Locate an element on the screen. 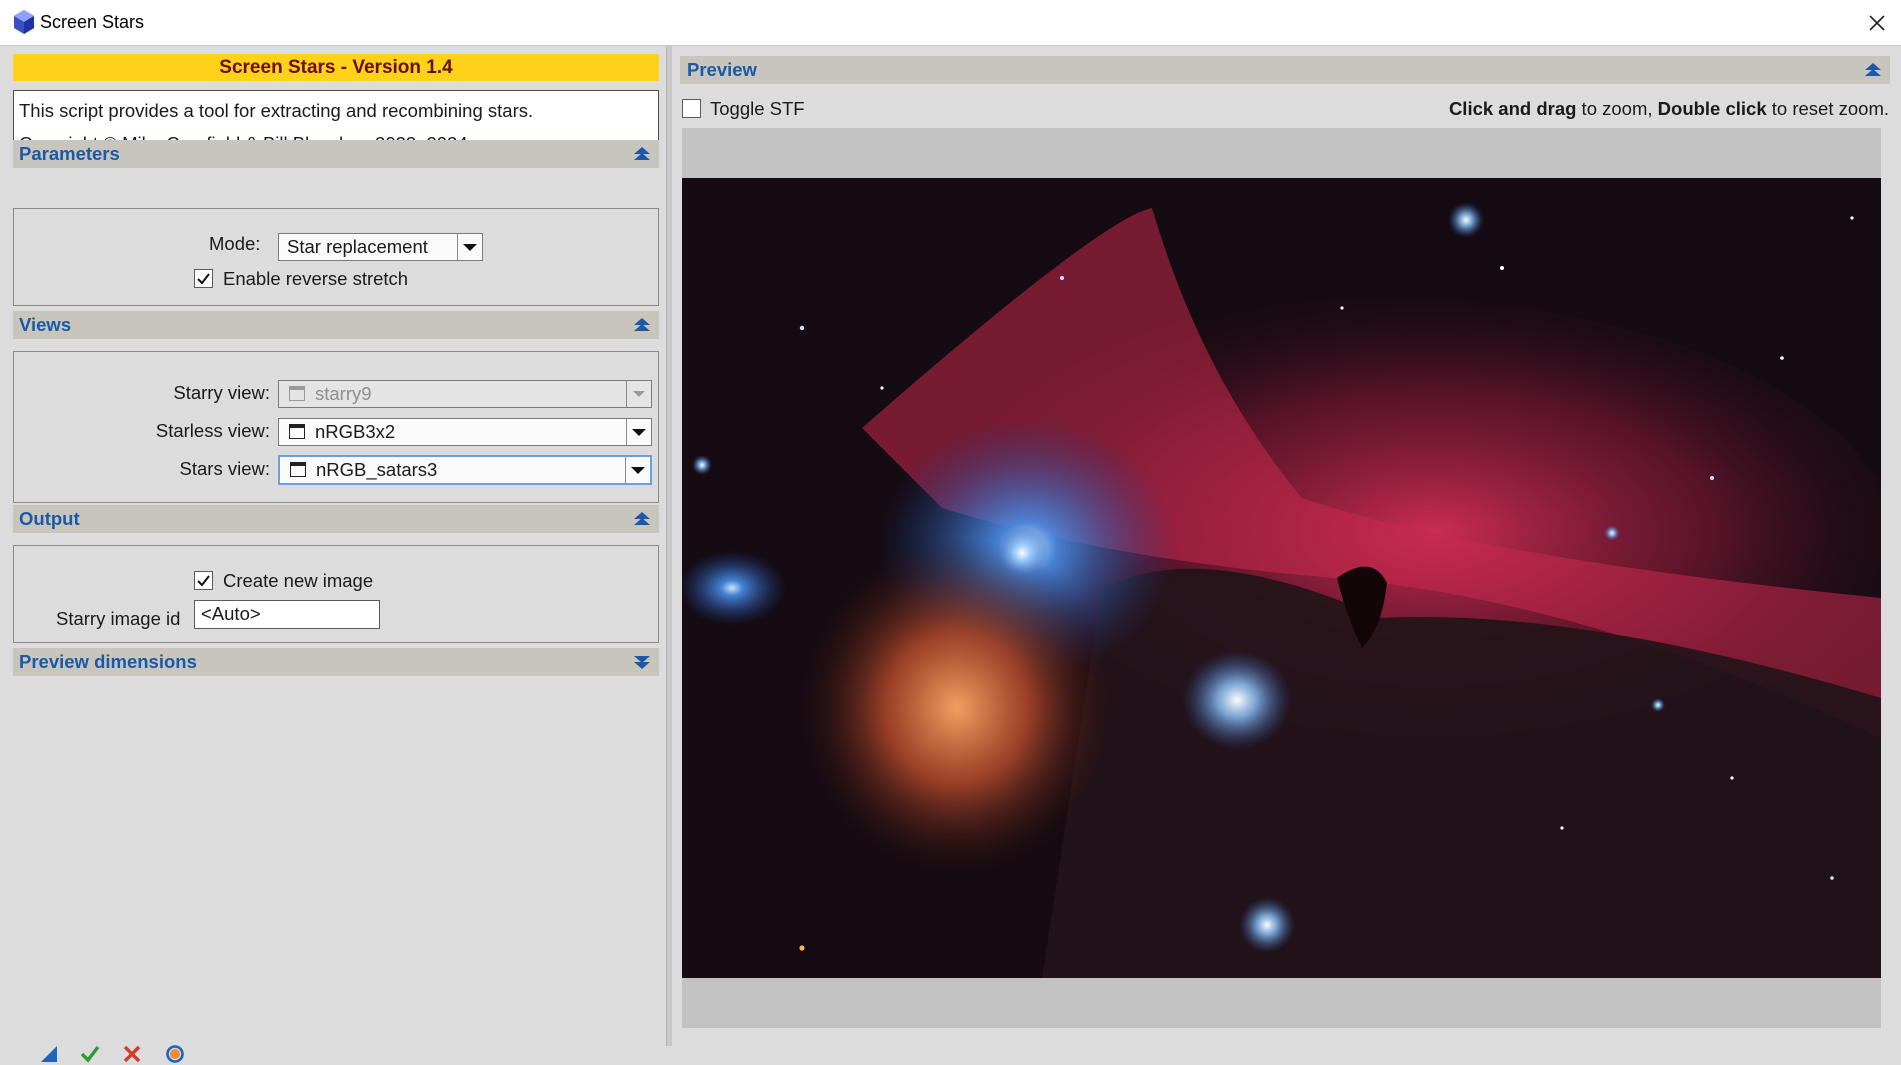  version-banner: Screen Stars - Version 1.4 is located at coordinates (336, 67).